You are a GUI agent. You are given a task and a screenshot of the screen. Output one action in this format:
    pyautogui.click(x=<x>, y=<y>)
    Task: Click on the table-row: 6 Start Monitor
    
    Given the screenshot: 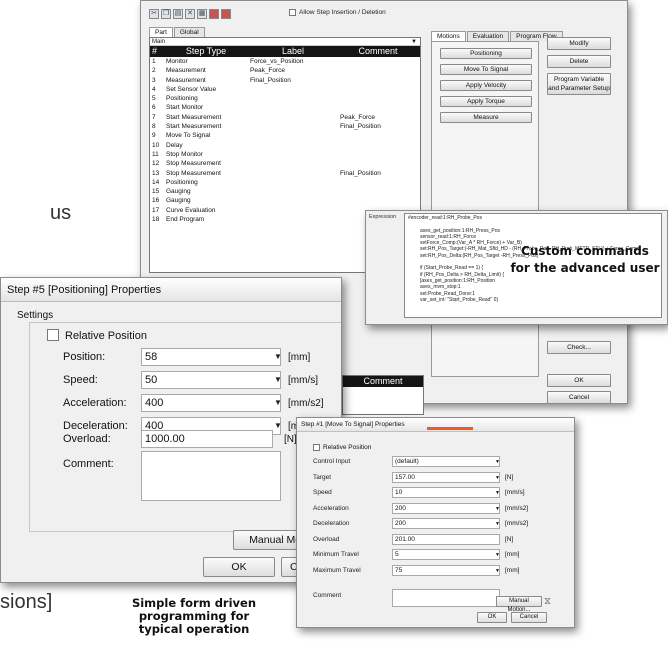 What is the action you would take?
    pyautogui.click(x=285, y=107)
    